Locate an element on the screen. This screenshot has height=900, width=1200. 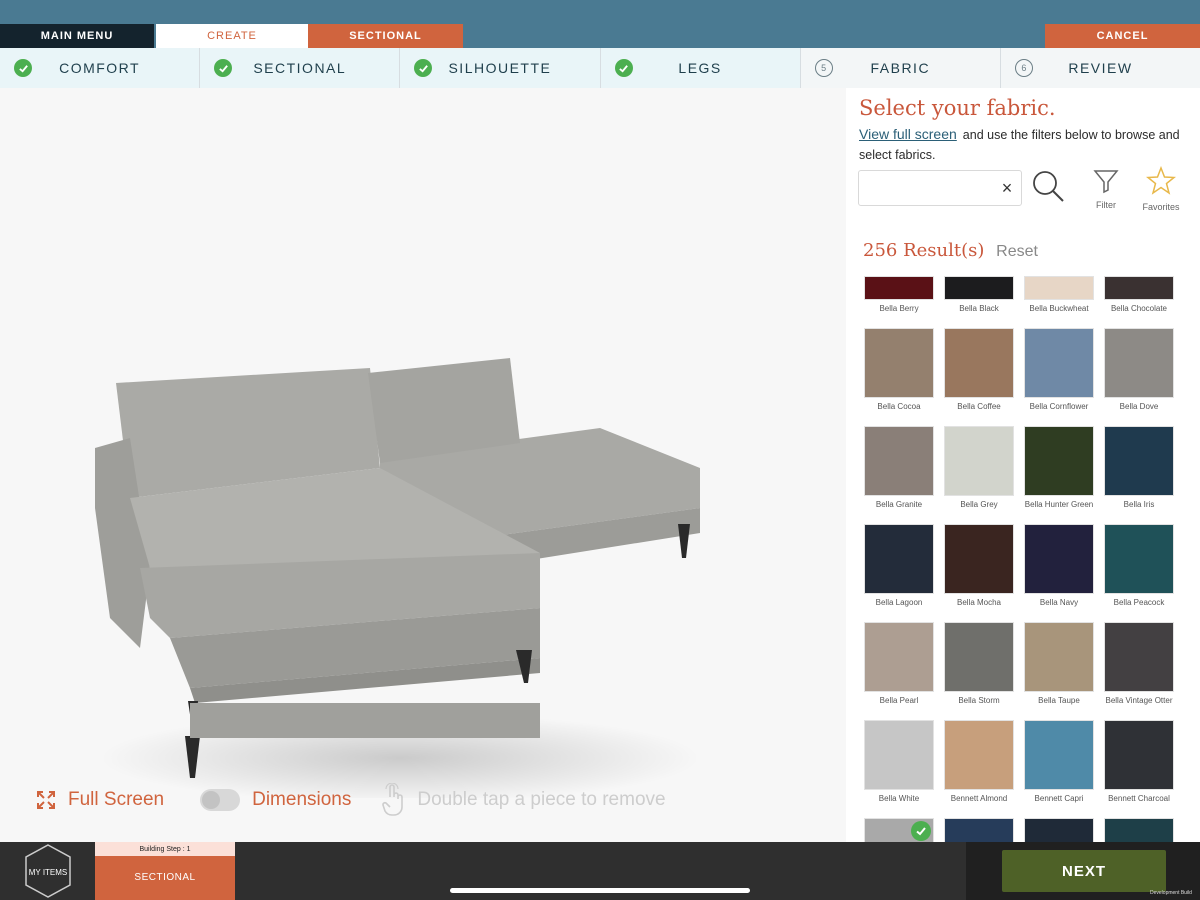
fabric-swatch: Bennett Capri is located at coordinates (1059, 769).